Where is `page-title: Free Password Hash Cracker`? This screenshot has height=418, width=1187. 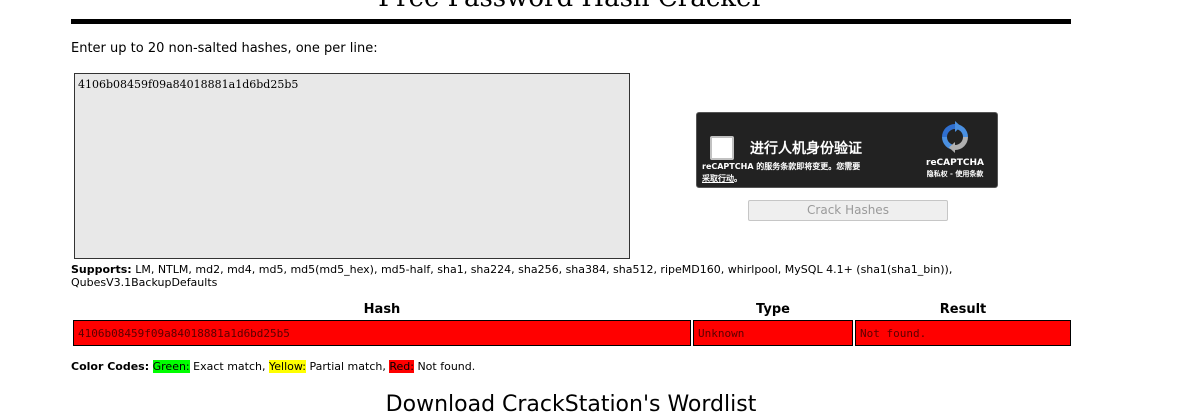
page-title: Free Password Hash Cracker is located at coordinates (571, 6).